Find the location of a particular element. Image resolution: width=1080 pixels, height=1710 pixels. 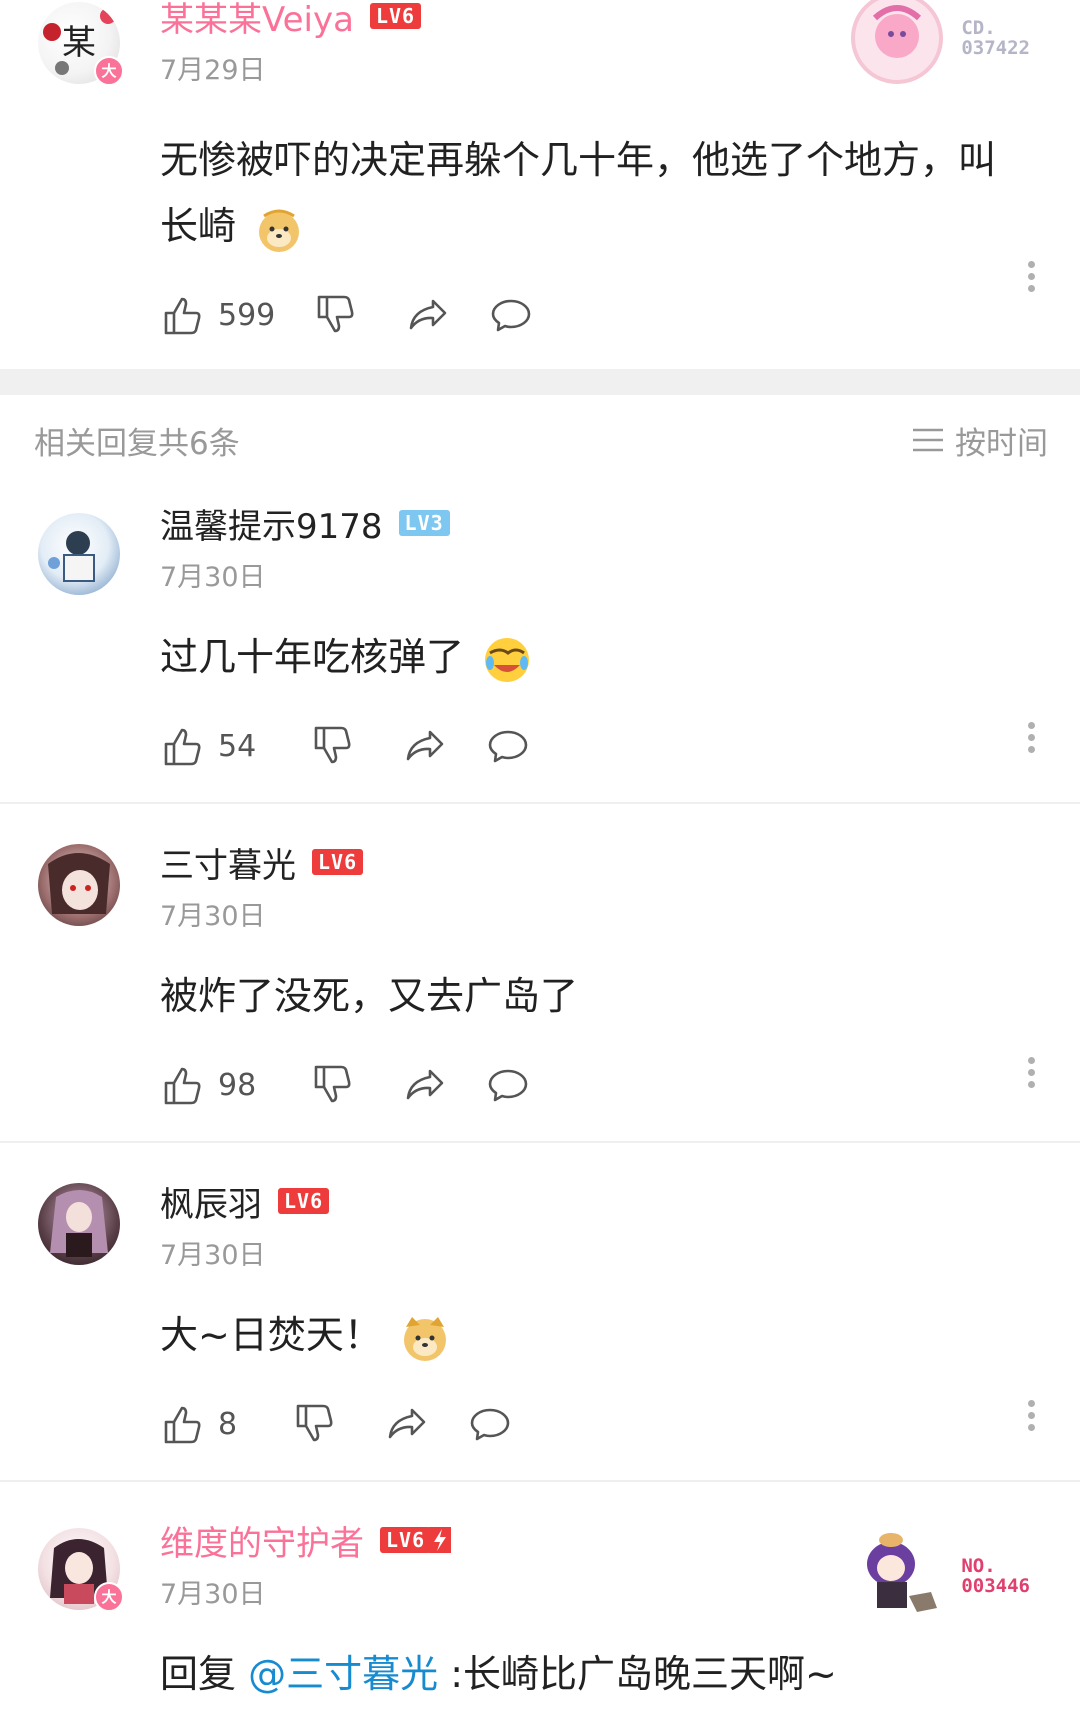

username: 枫辰羽 is located at coordinates (211, 1201).